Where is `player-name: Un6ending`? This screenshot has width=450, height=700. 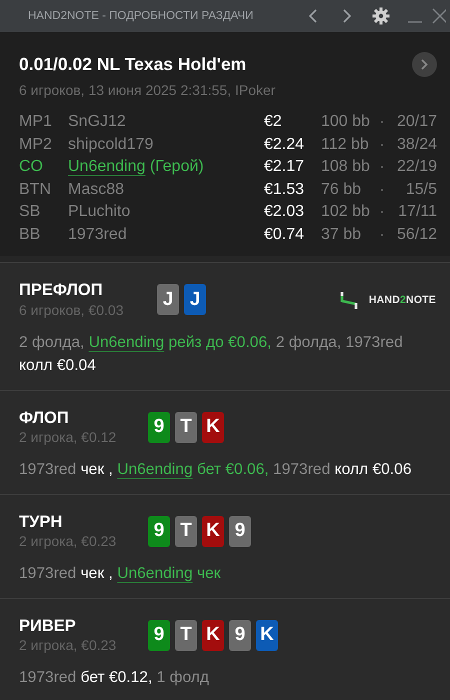
player-name: Un6ending is located at coordinates (107, 166).